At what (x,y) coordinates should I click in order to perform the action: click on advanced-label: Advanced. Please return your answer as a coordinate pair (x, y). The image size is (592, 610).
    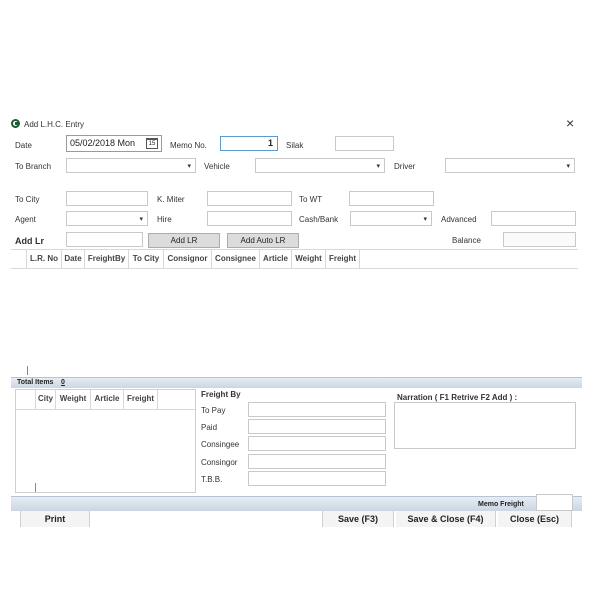
    Looking at the image, I should click on (459, 219).